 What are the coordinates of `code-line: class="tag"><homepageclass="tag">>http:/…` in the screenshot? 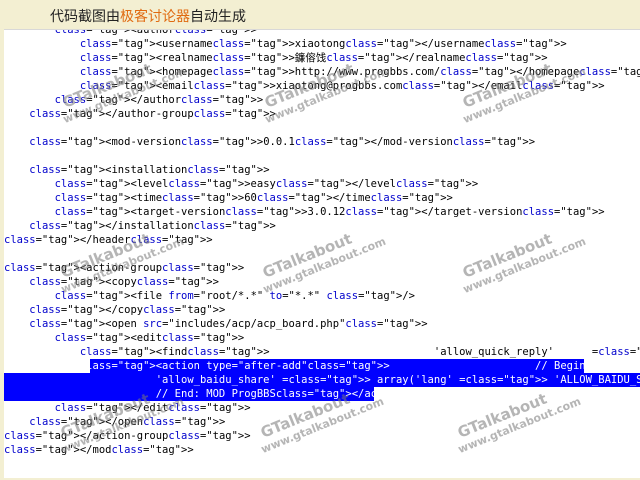 It's located at (359, 72).